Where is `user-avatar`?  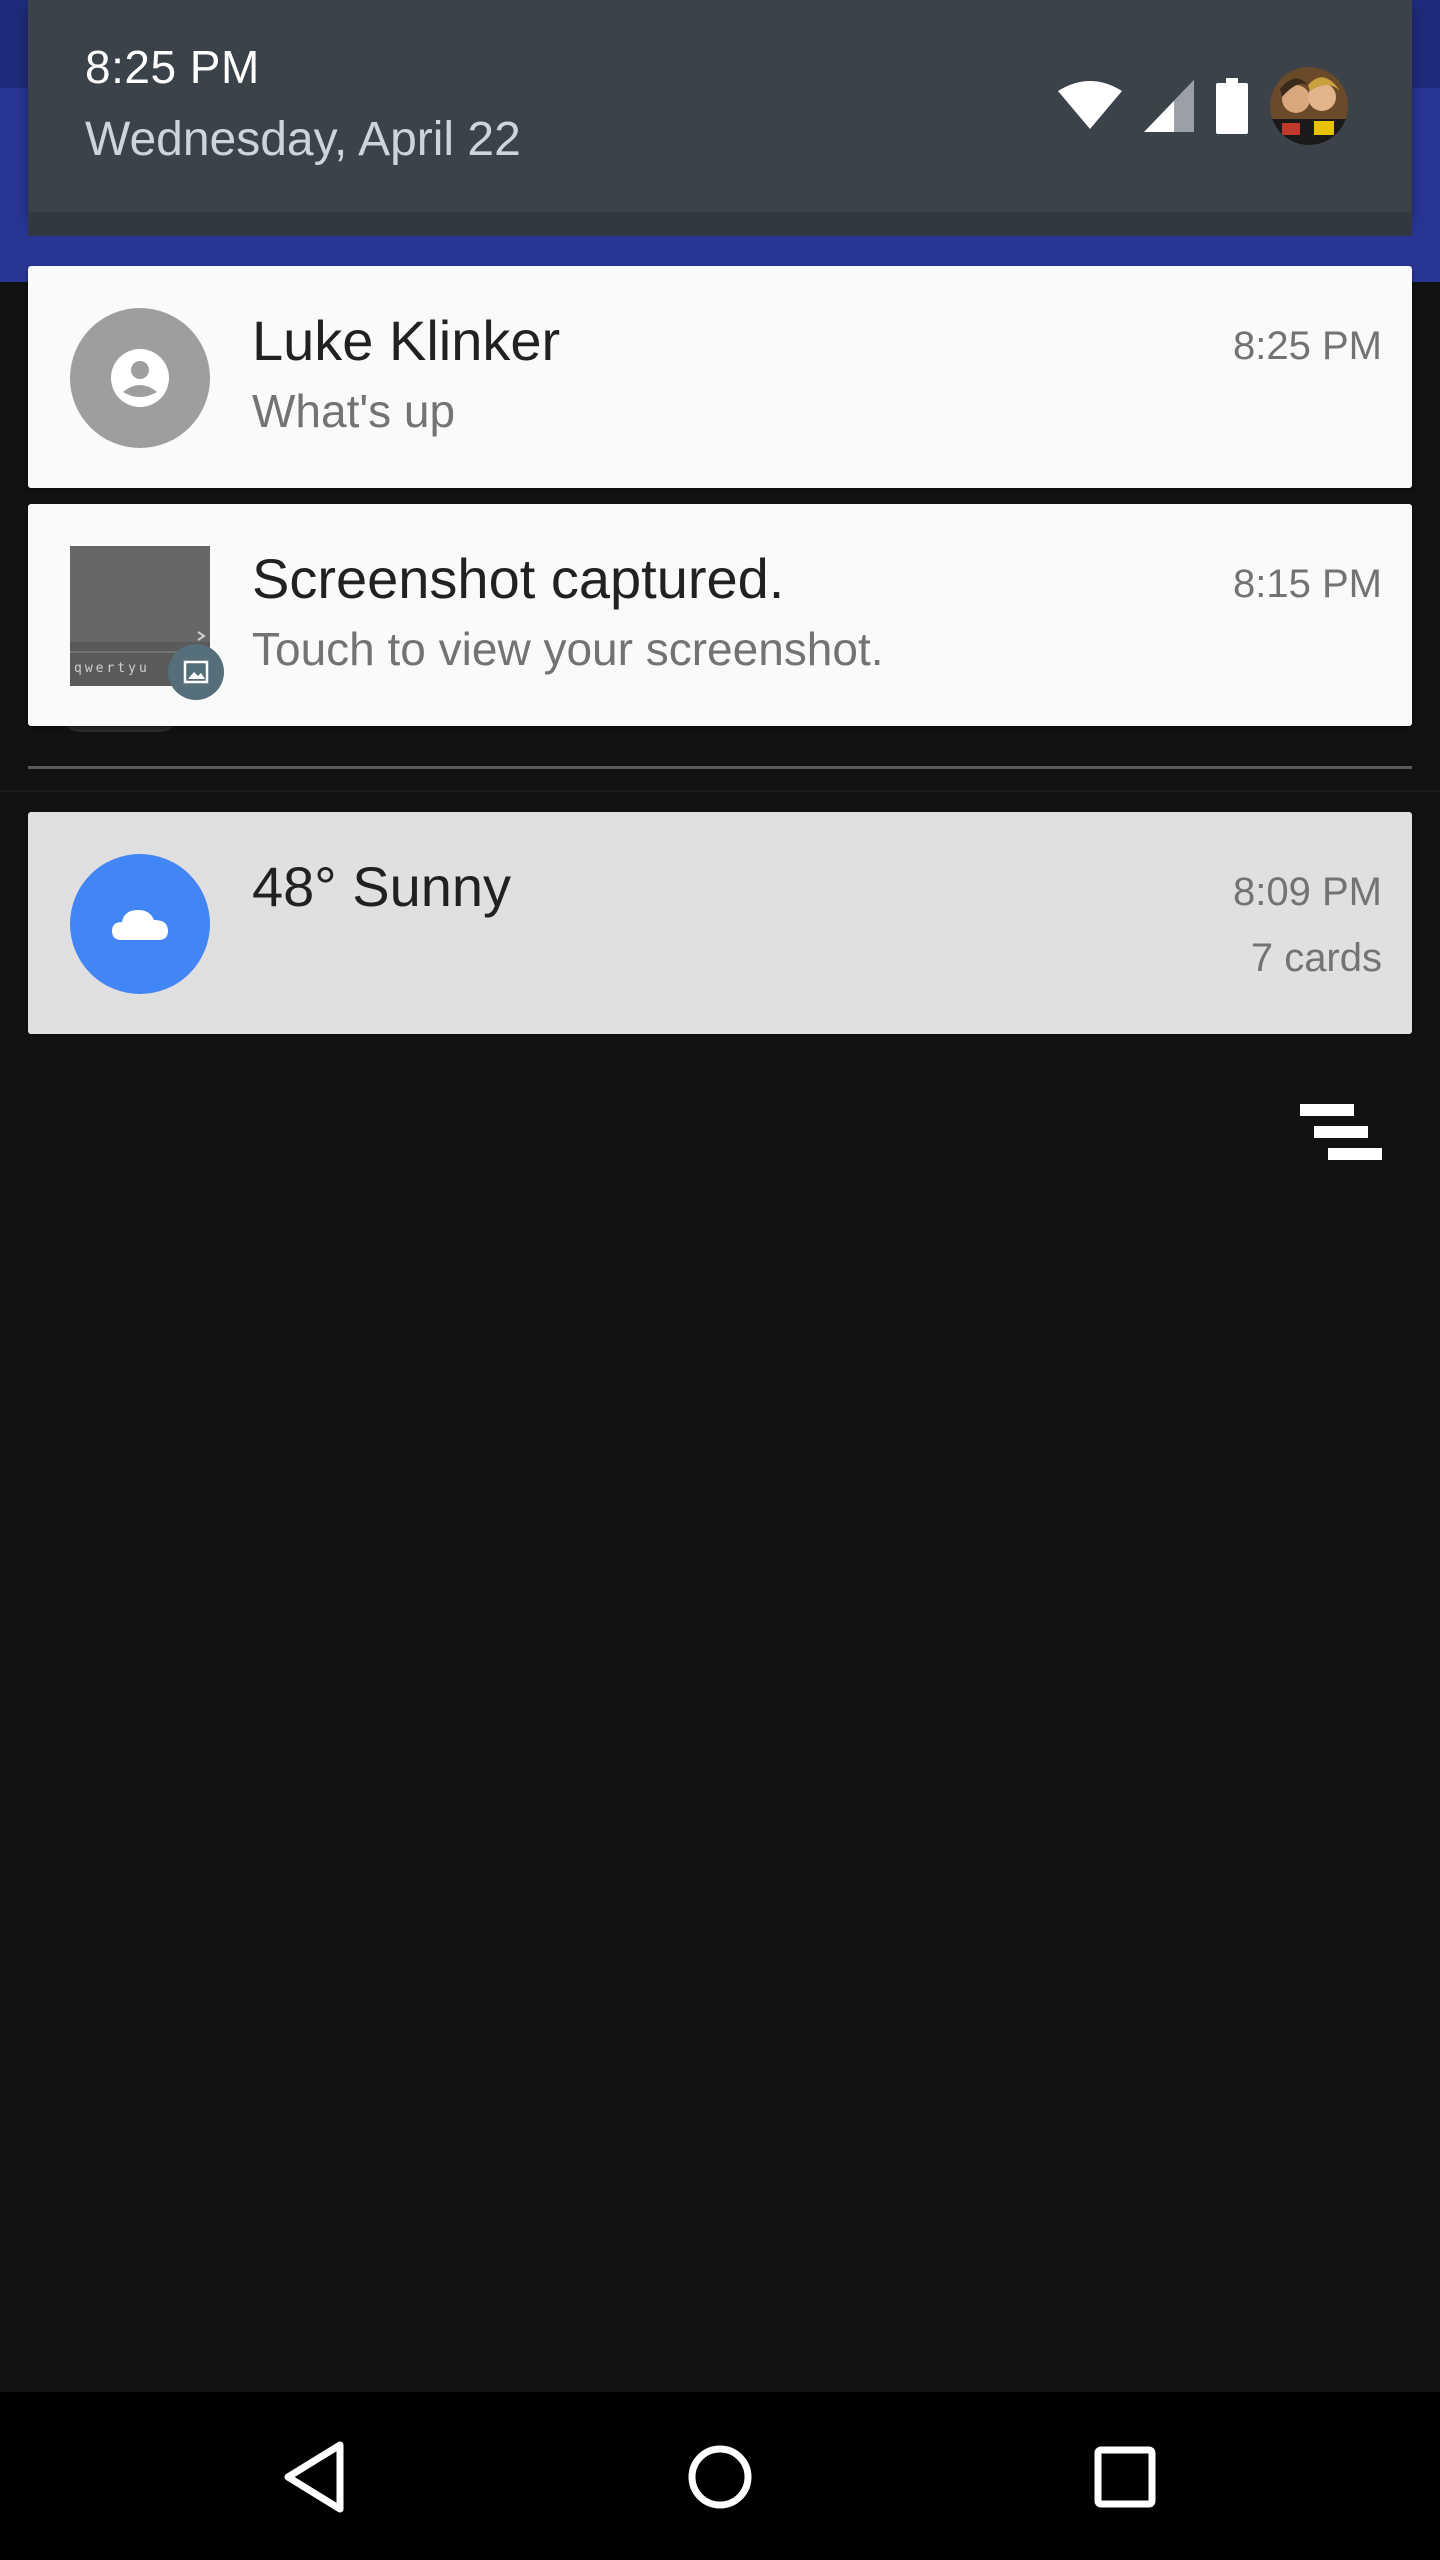
user-avatar is located at coordinates (1309, 106).